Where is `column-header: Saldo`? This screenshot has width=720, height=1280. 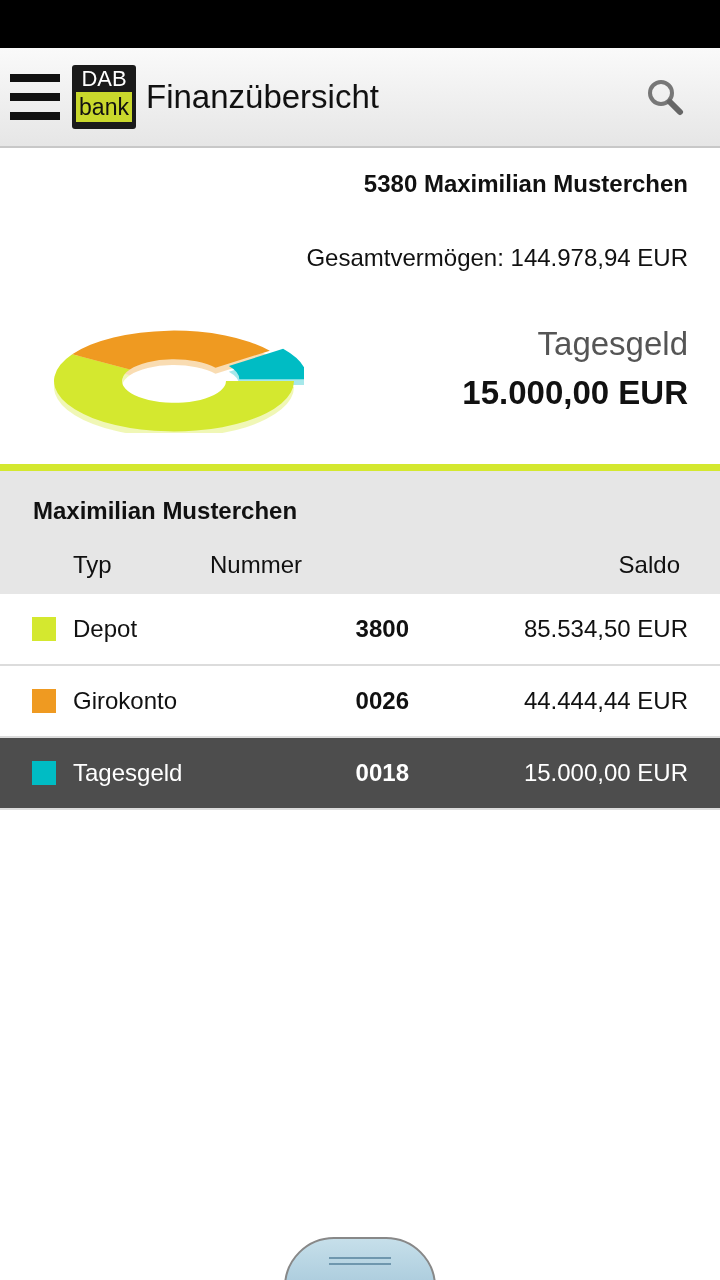
column-header: Saldo is located at coordinates (649, 565).